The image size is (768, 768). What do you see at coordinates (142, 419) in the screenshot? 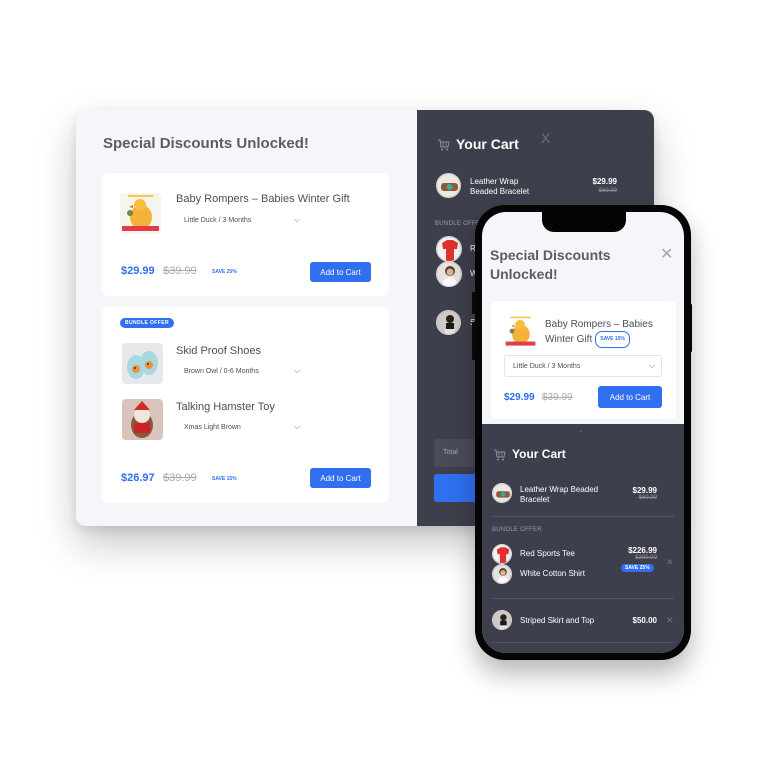
I see `hamster-toy-image` at bounding box center [142, 419].